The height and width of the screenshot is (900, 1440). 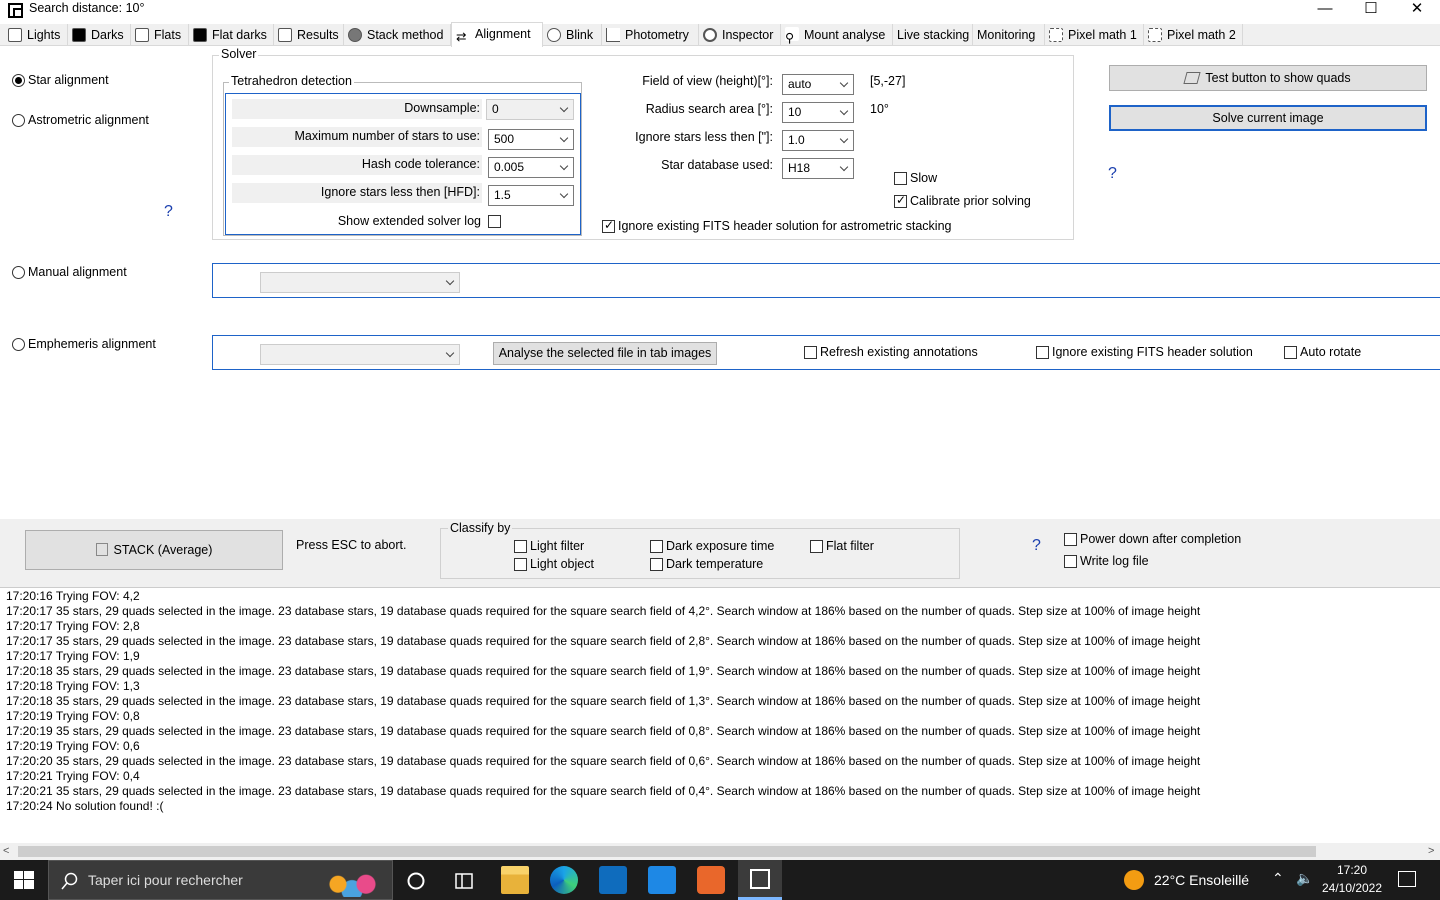 What do you see at coordinates (1371, 11) in the screenshot?
I see `maximize-button: ☐` at bounding box center [1371, 11].